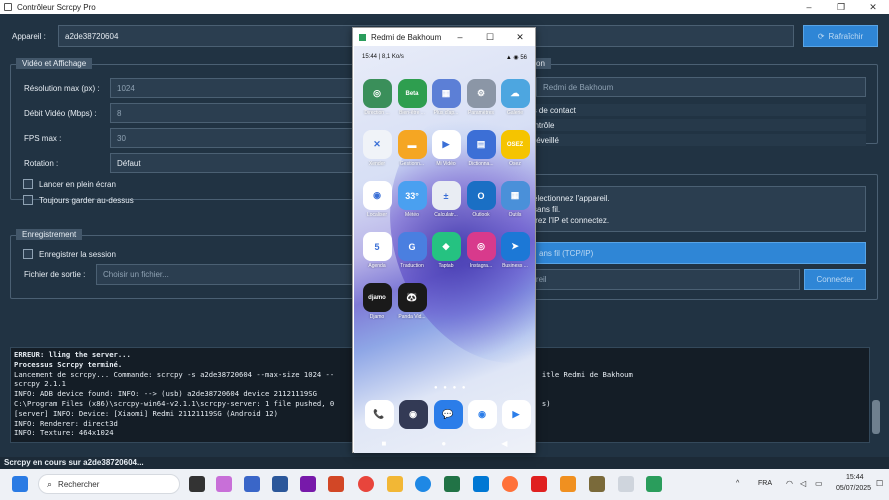 This screenshot has width=889, height=500. I want to click on phone-app: ◉ Localiser, so click(377, 199).